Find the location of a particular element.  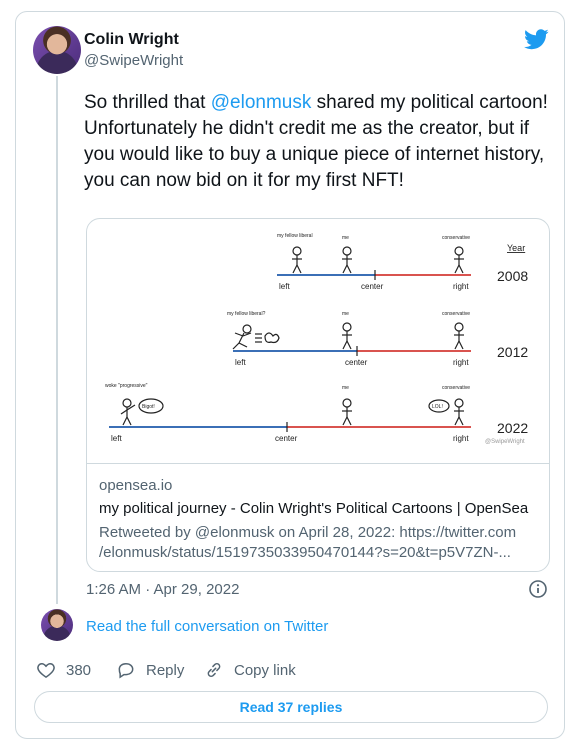

reply-label: Reply is located at coordinates (165, 670).